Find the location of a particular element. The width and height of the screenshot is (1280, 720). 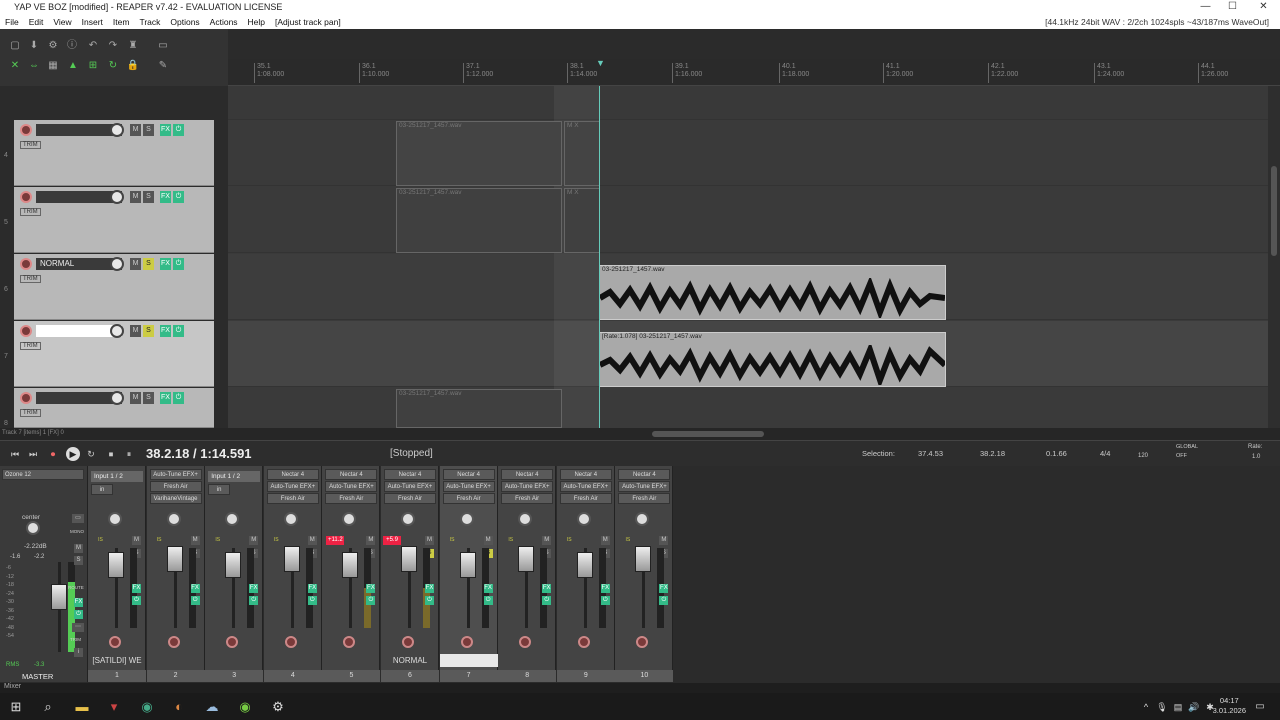

horizontal-scrollbar-thumb is located at coordinates (708, 434).